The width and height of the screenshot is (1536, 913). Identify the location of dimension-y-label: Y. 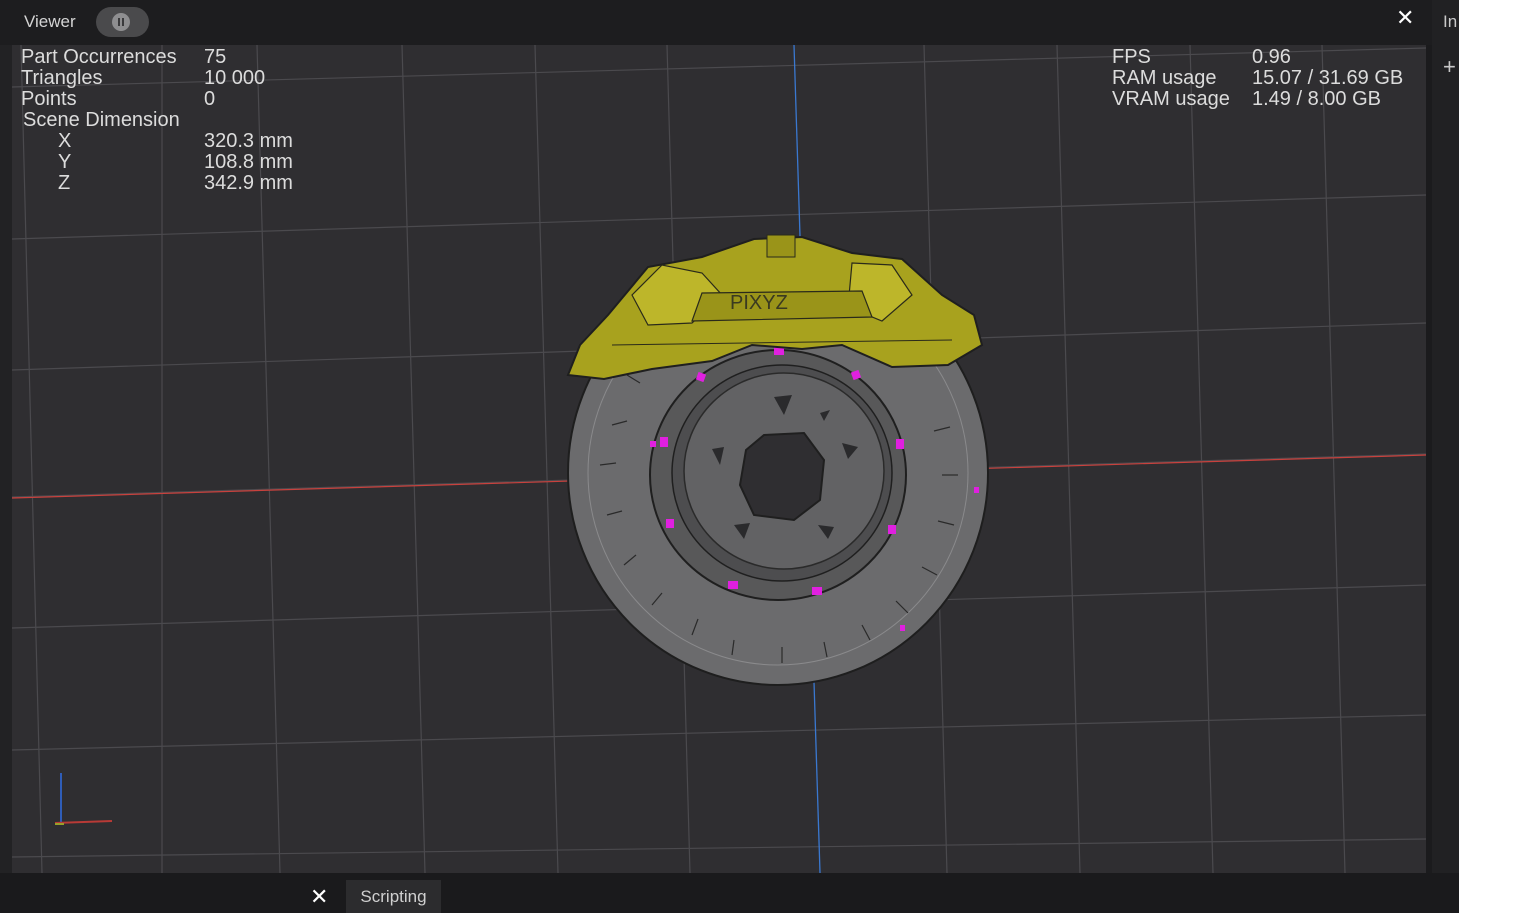
(65, 162).